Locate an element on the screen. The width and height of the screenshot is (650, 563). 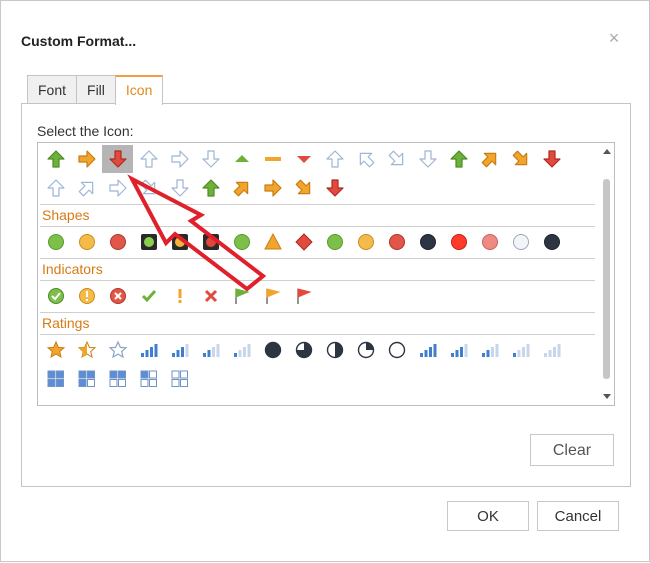
boxes-0-icon is located at coordinates (179, 379).